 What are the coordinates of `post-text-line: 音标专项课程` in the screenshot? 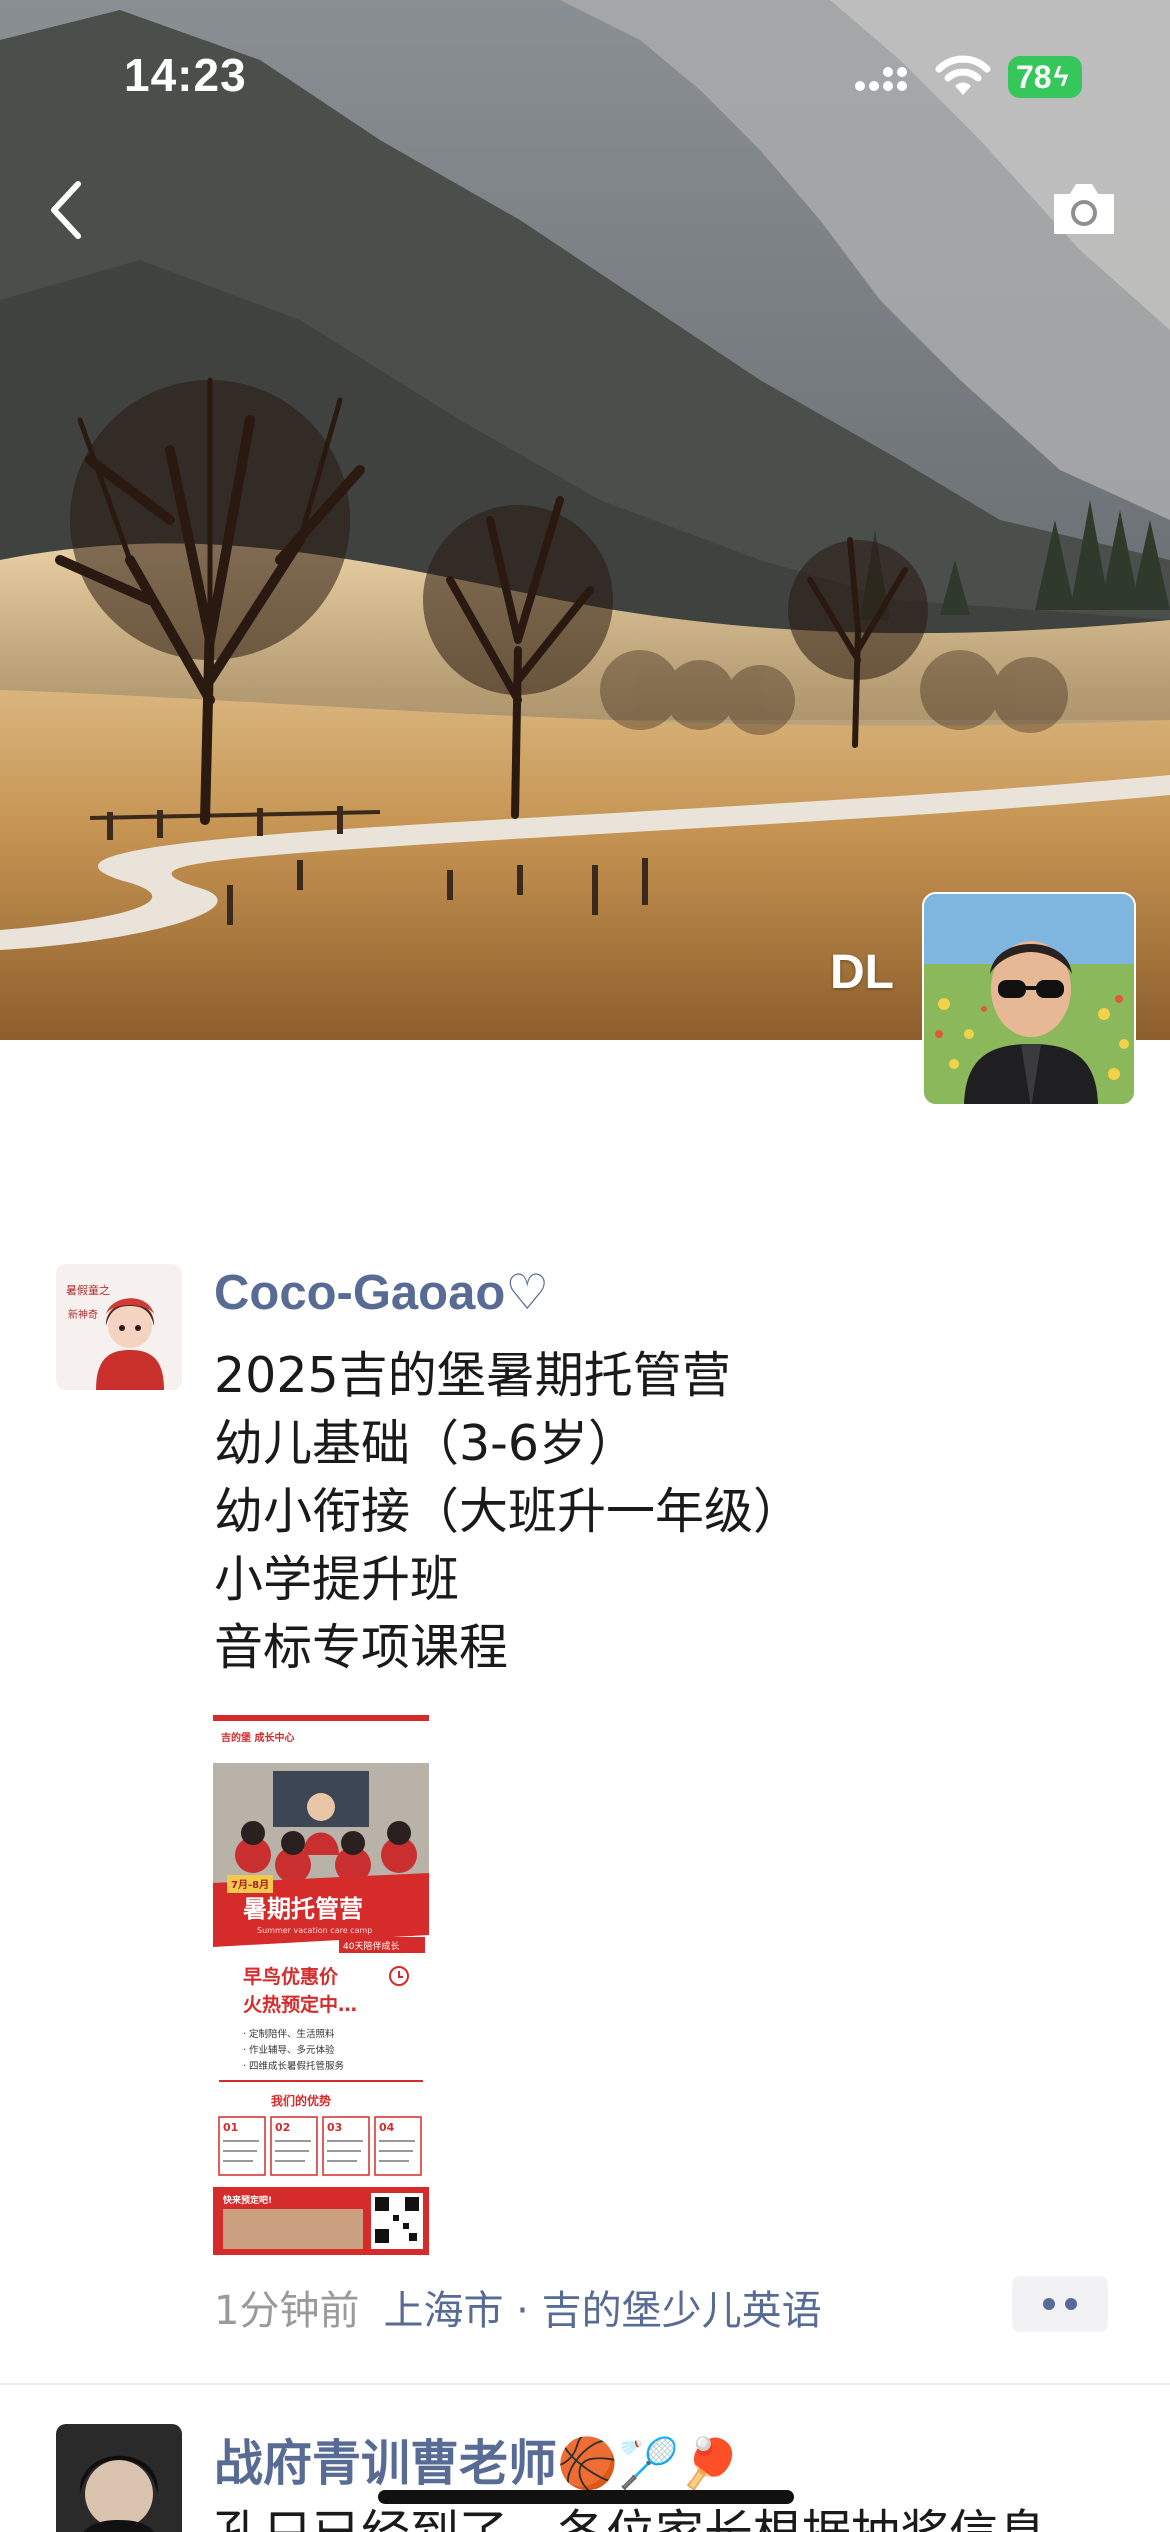 It's located at (361, 1647).